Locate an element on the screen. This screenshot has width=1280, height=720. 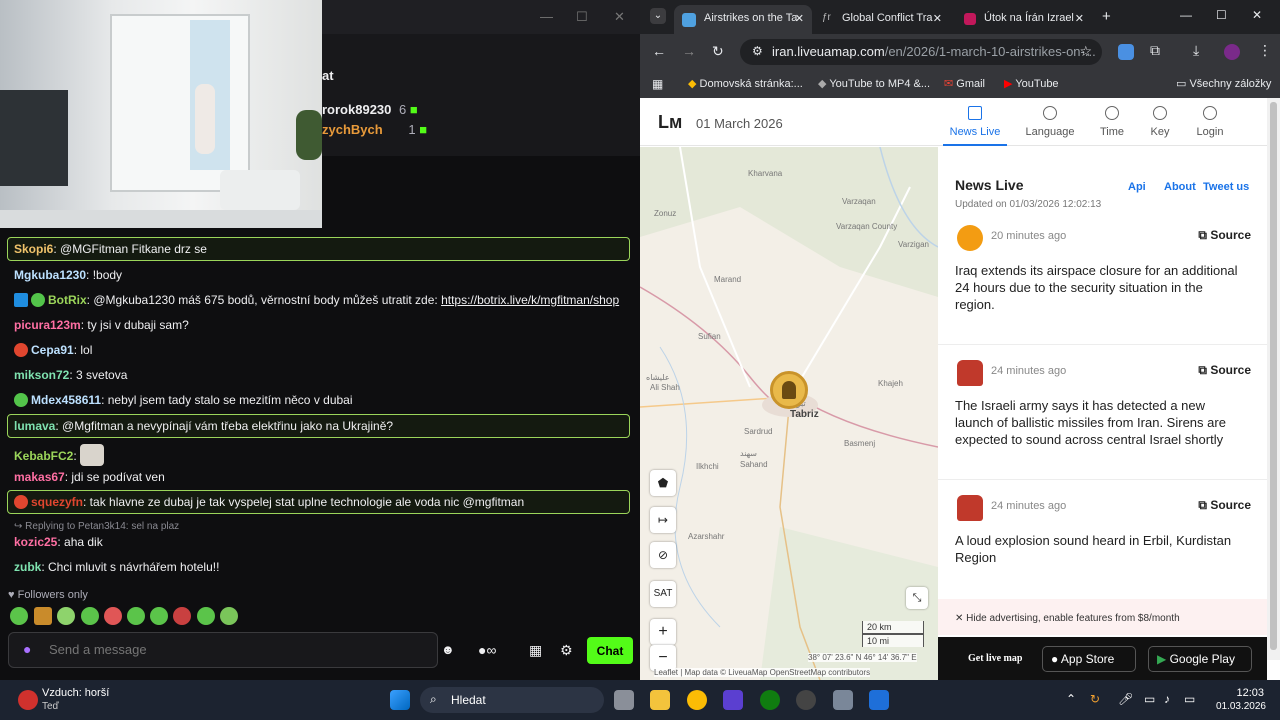
about-link: About is located at coordinates (1180, 187).